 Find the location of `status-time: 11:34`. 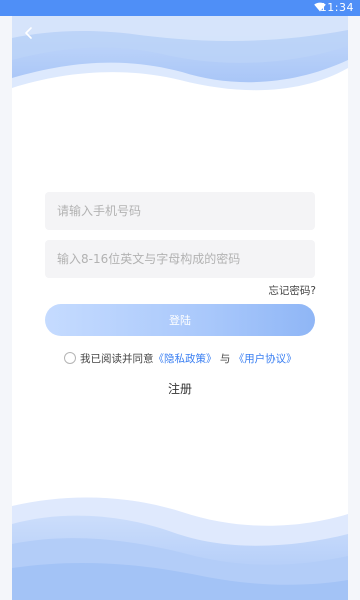

status-time: 11:34 is located at coordinates (336, 7).